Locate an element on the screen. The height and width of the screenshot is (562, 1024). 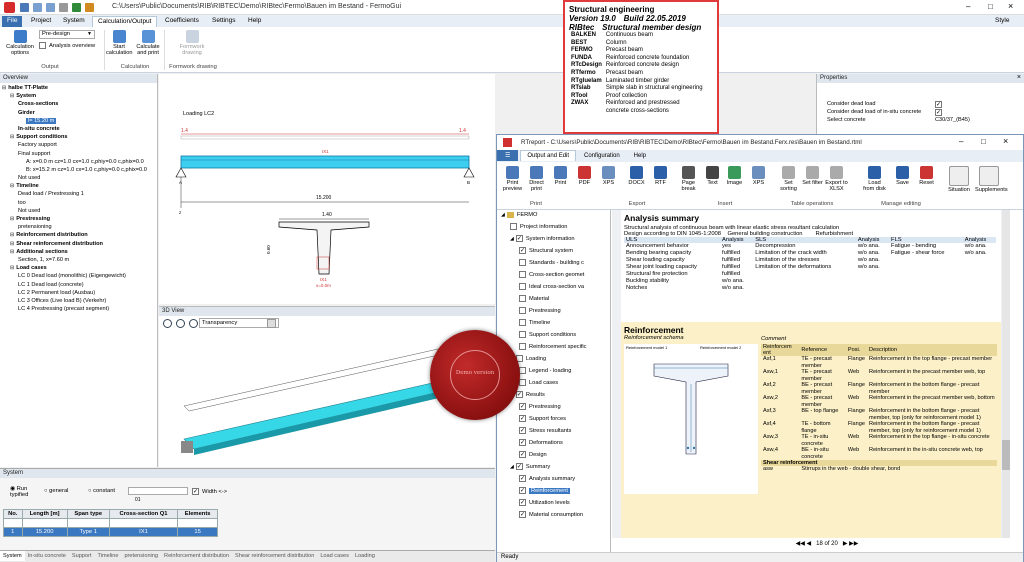
calculate-and-print-button: Calculate and print is located at coordinates (148, 43).